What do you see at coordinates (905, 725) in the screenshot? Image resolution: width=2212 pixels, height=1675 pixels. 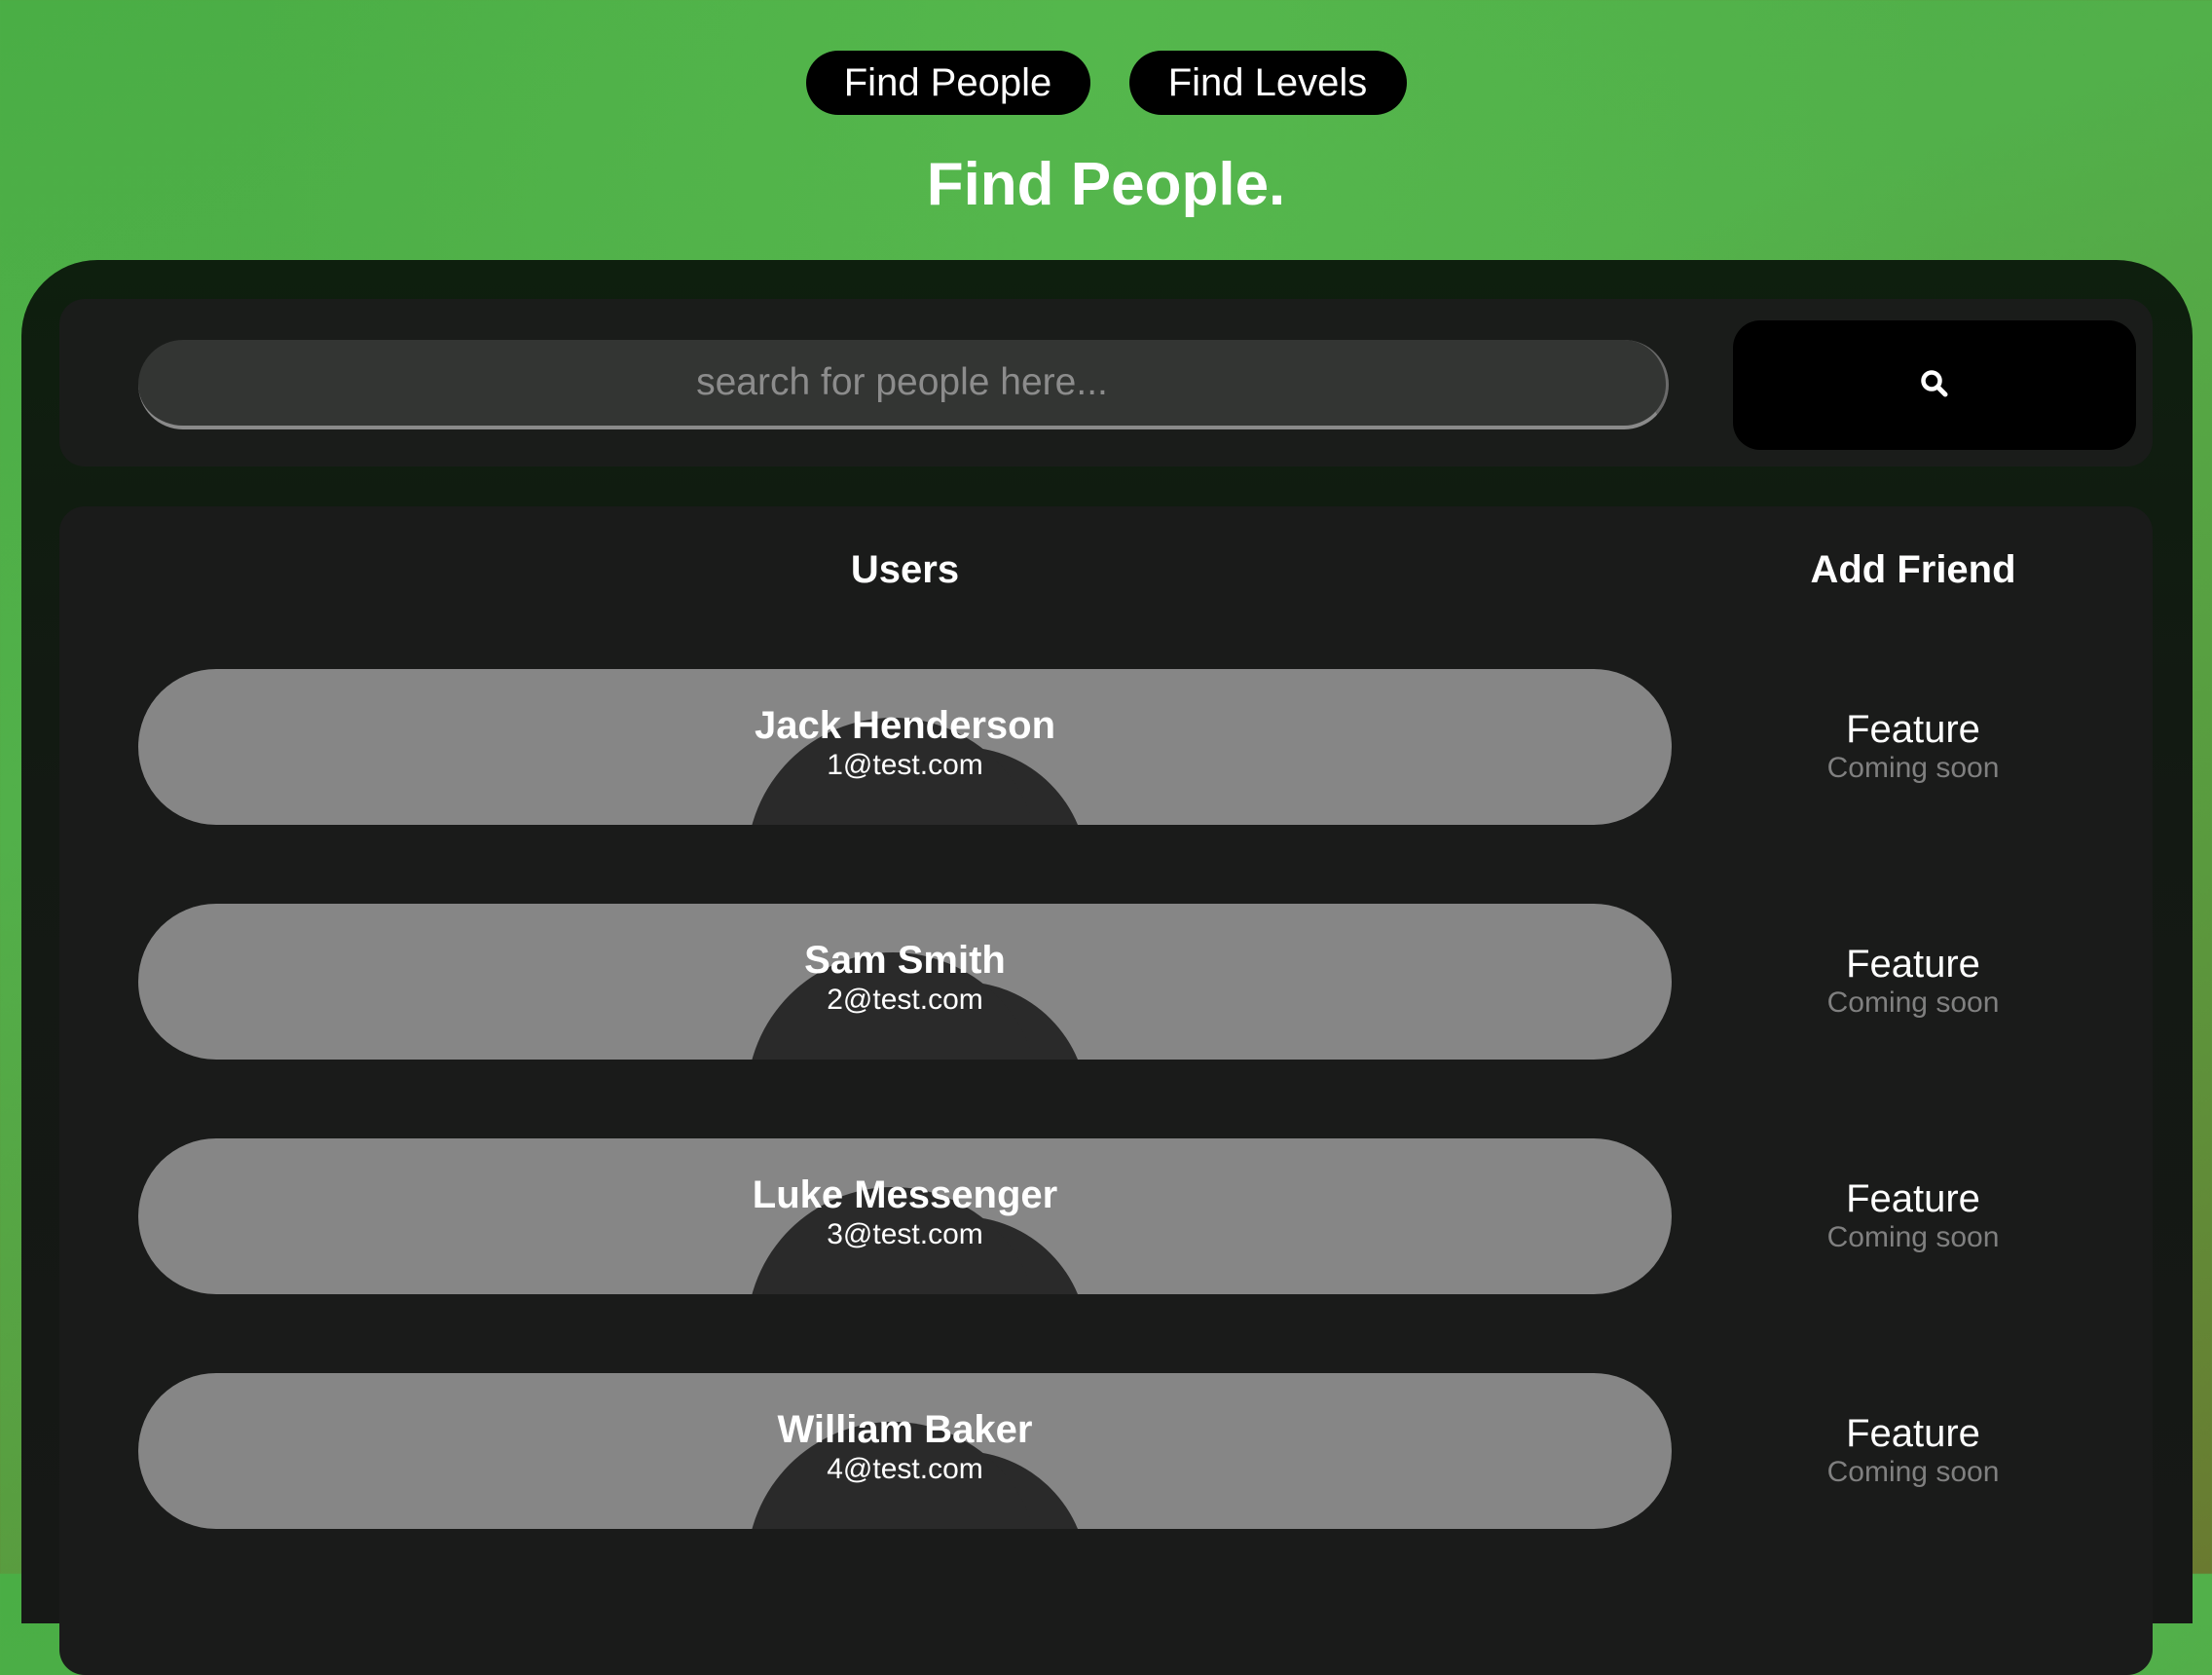 I see `user-name: Jack Henderson` at bounding box center [905, 725].